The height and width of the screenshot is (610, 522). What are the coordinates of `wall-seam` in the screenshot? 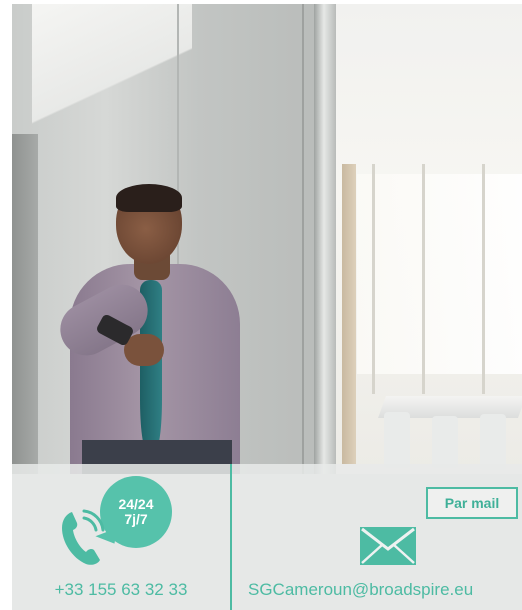 It's located at (303, 239).